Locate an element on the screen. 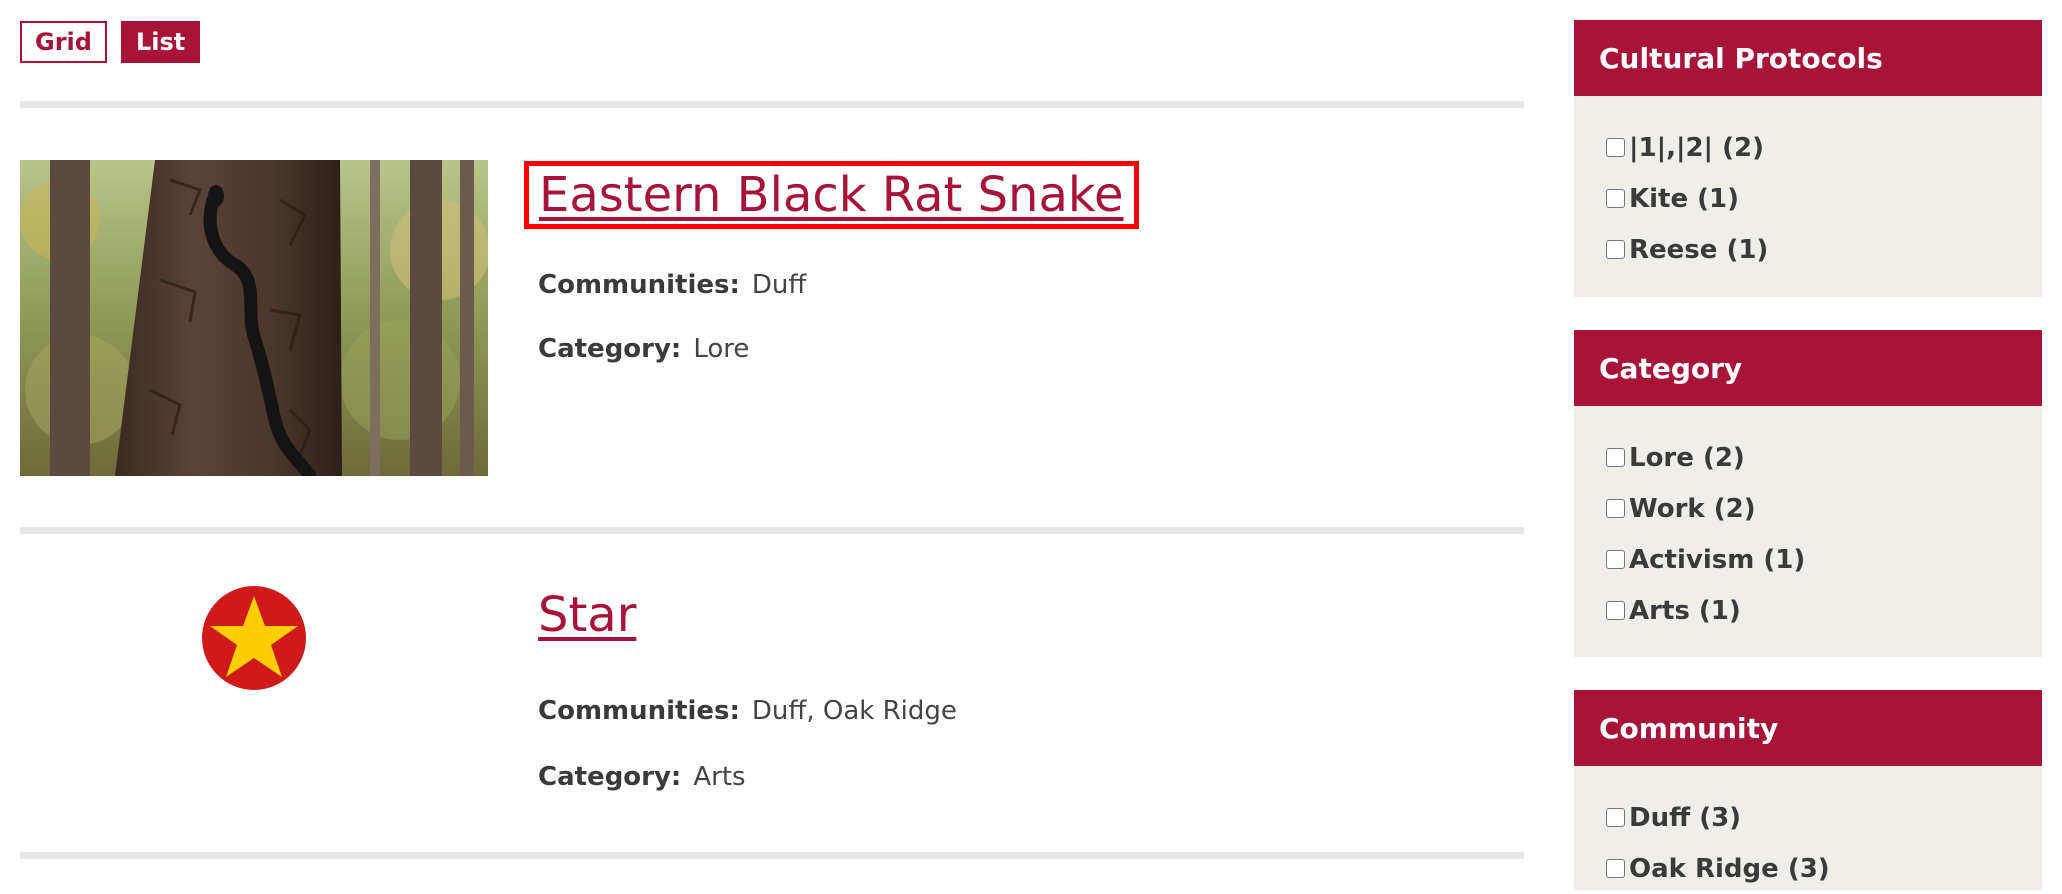 The height and width of the screenshot is (894, 2062). communities-row: Communities: Duff, Oak Ridge is located at coordinates (747, 711).